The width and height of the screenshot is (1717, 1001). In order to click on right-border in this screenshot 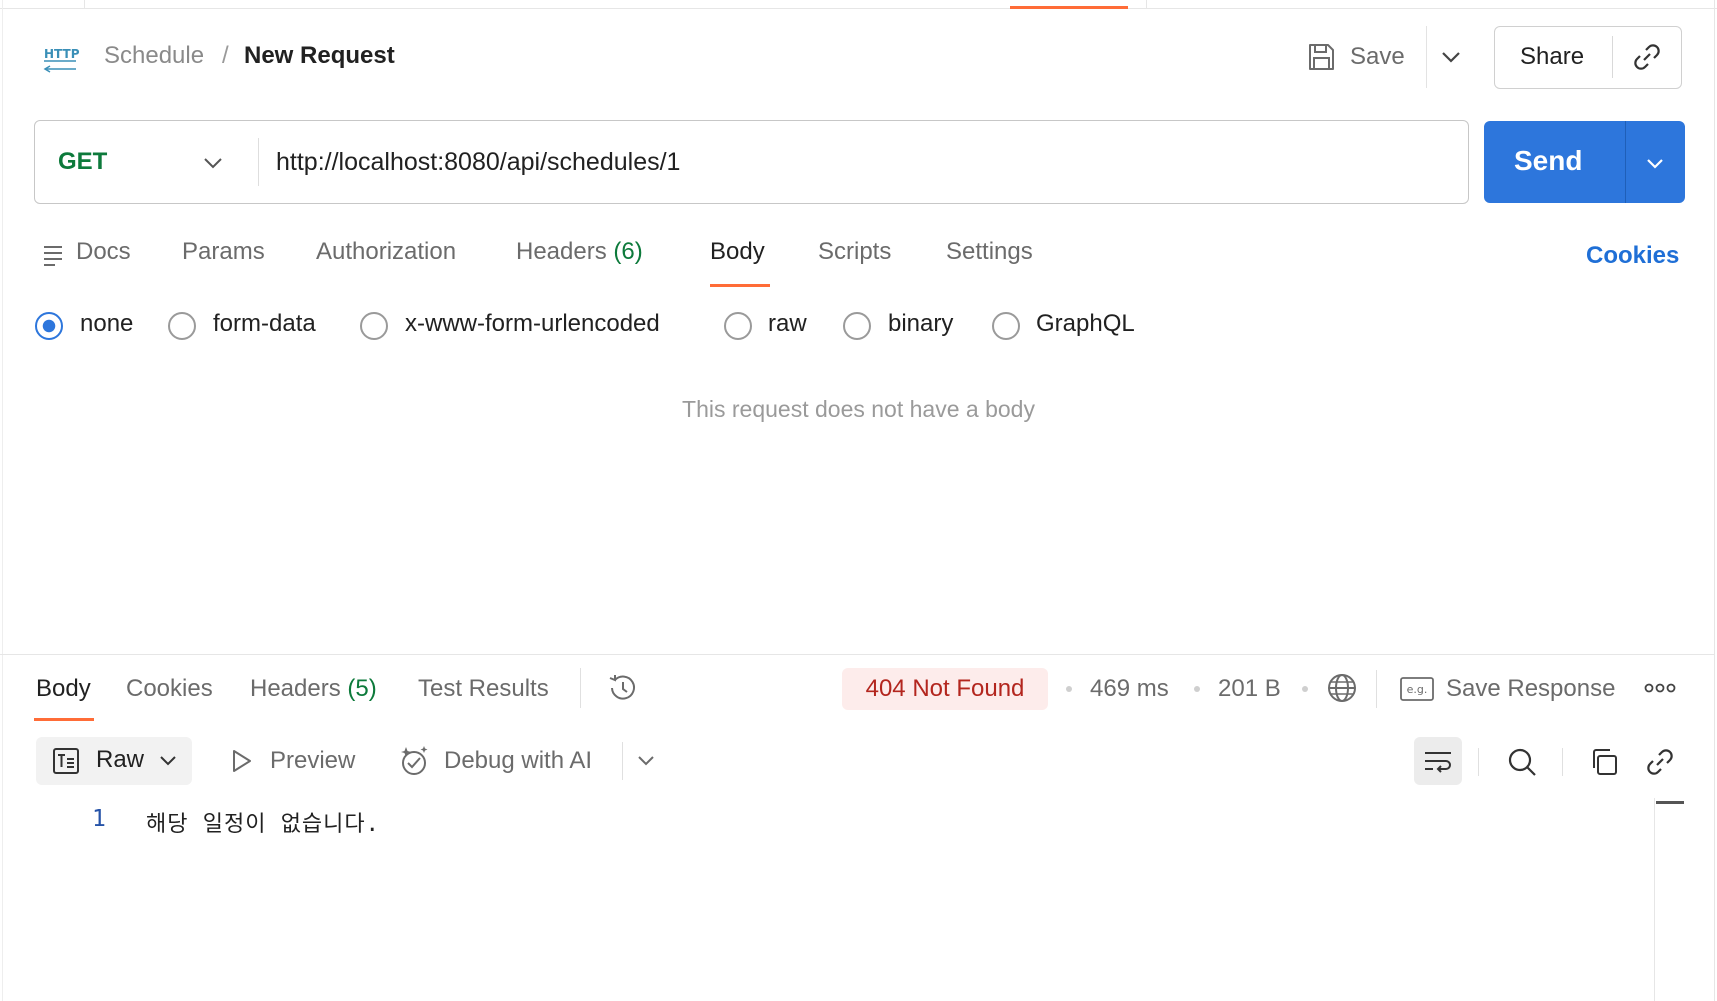, I will do `click(1714, 500)`.